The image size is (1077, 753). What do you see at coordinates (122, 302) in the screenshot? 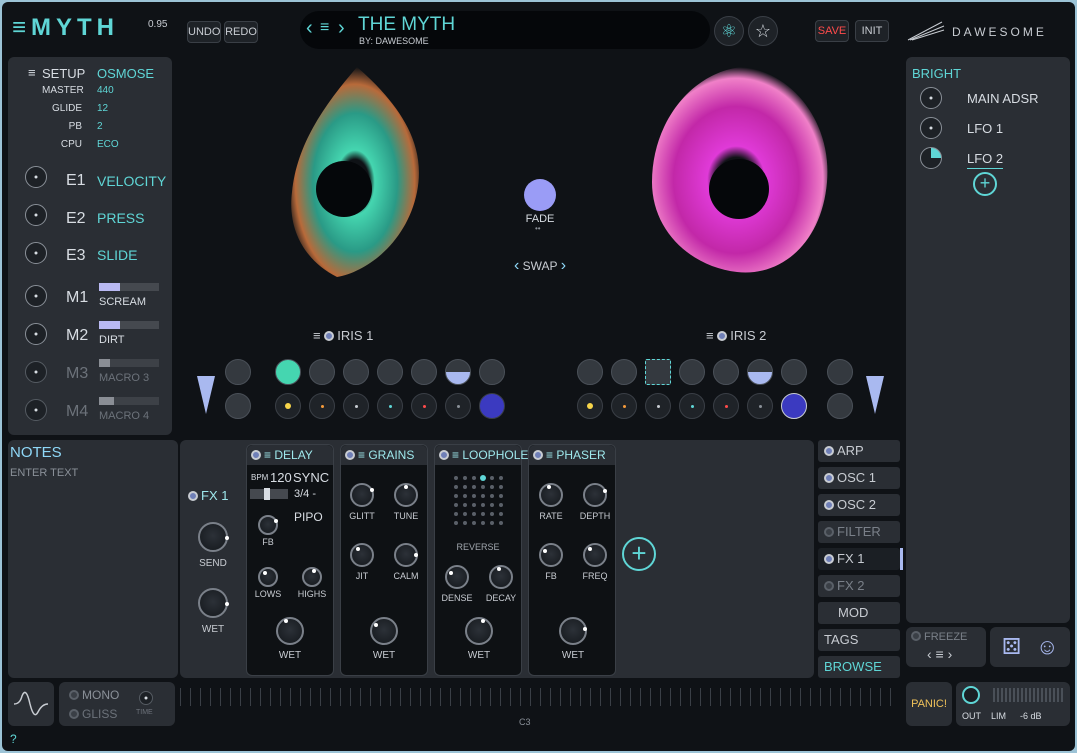
I see `m1-name: SCREAM` at bounding box center [122, 302].